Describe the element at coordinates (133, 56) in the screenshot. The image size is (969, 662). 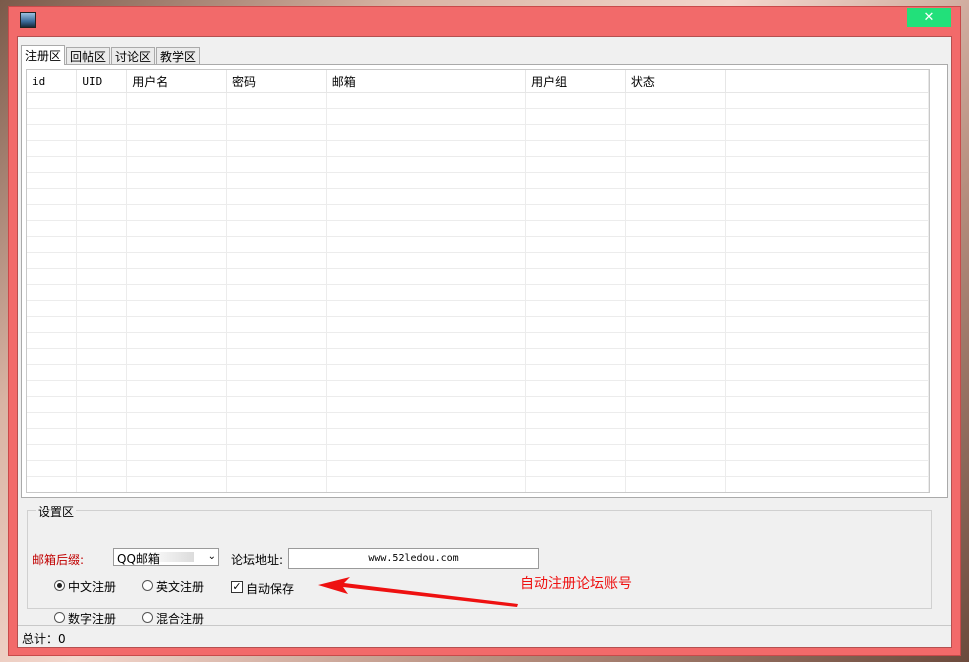
I see `tab-discussion: 讨论区` at that location.